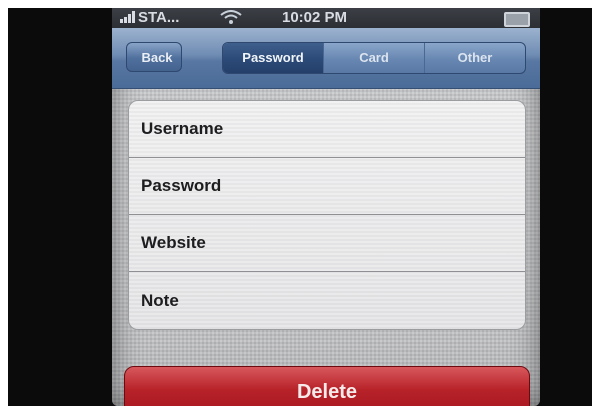 The width and height of the screenshot is (600, 408). I want to click on navigation-bar: Back Password Card Other, so click(326, 58).